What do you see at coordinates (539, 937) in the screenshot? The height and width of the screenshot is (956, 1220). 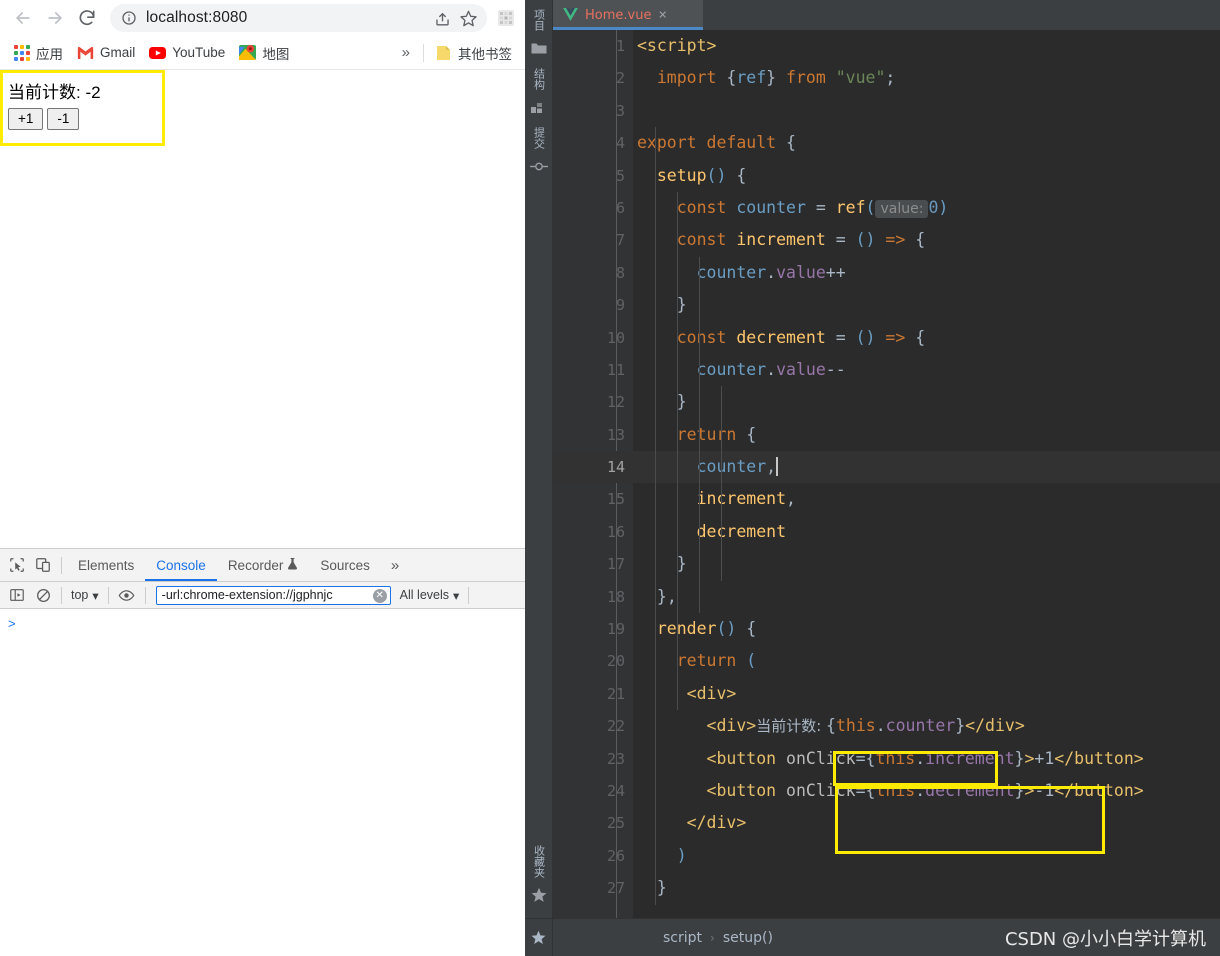 I see `favorites-star-icon` at bounding box center [539, 937].